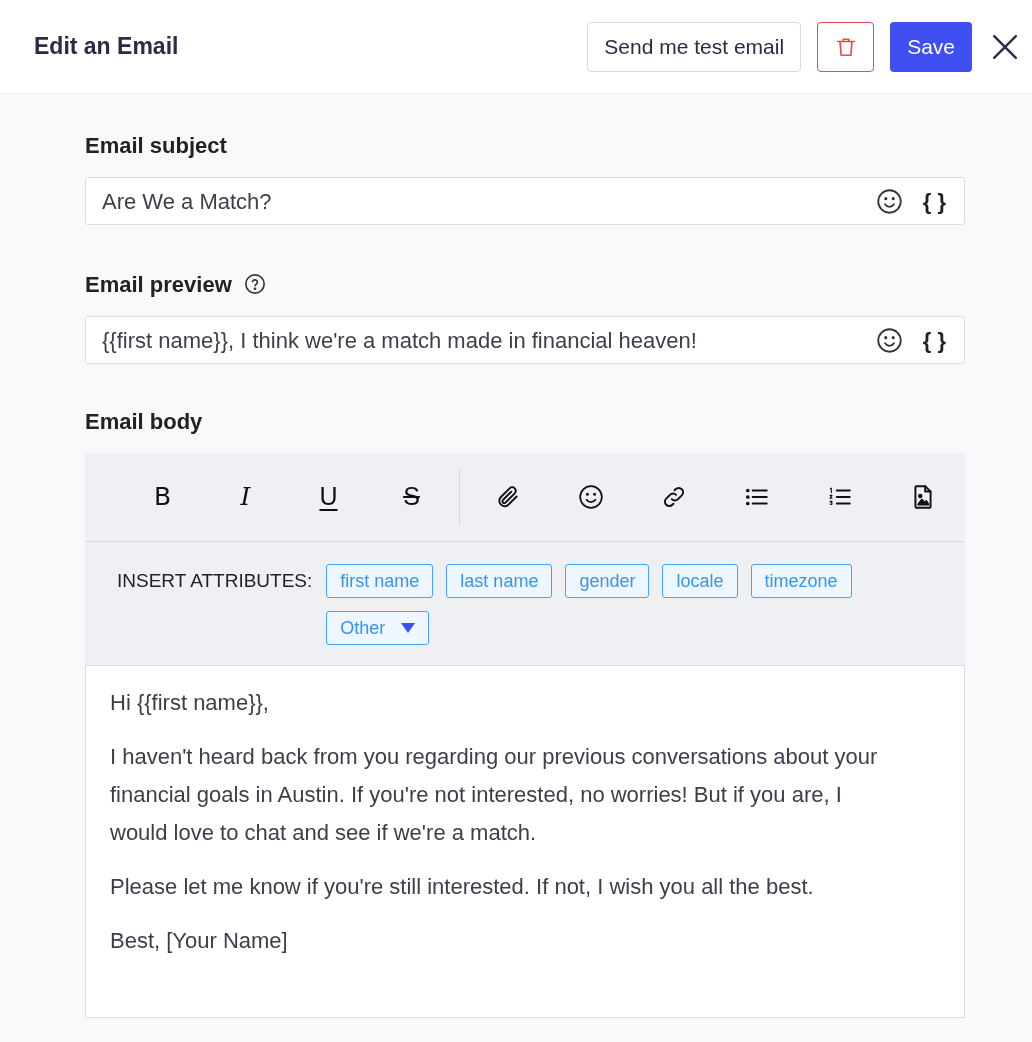  Describe the element at coordinates (411, 497) in the screenshot. I see `strikethrough-button: S` at that location.